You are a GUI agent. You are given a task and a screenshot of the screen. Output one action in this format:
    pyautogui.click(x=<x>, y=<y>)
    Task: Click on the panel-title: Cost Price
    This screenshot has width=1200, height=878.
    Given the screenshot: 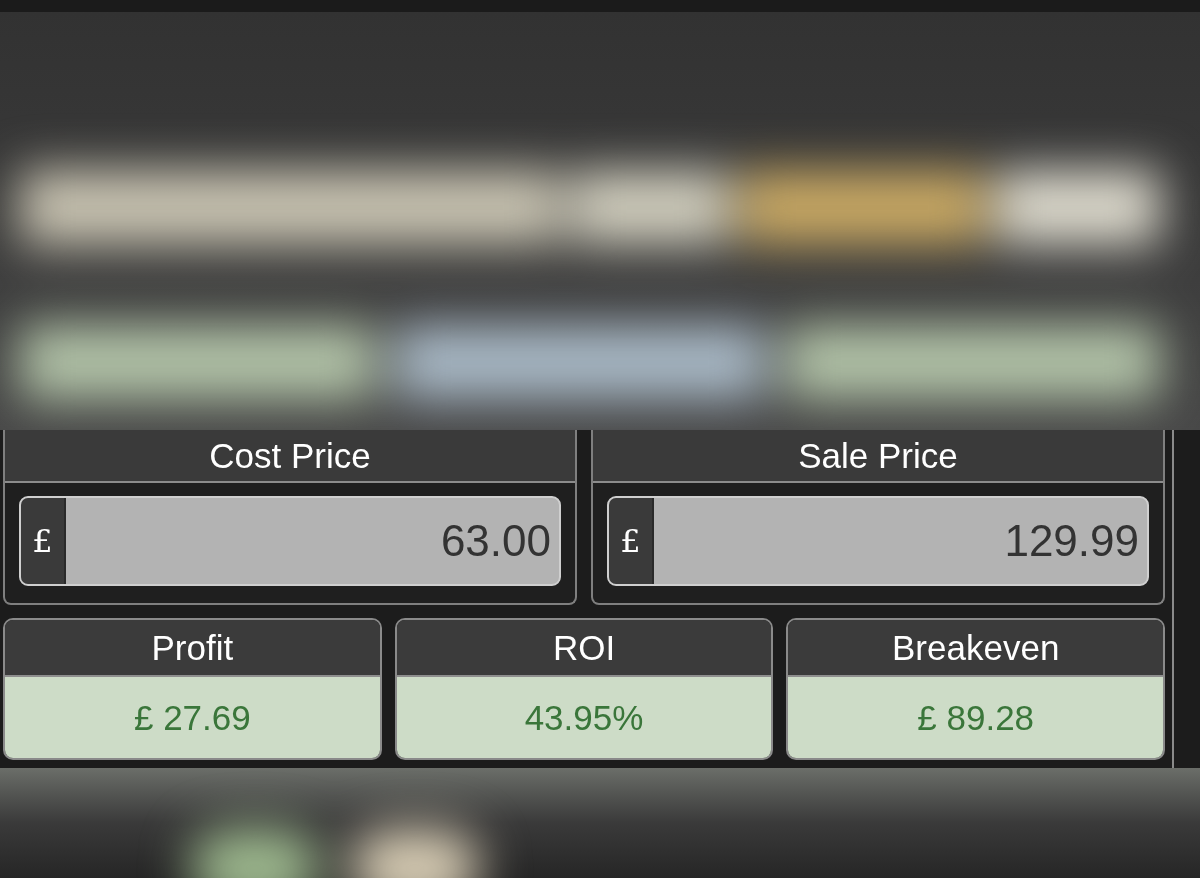 What is the action you would take?
    pyautogui.click(x=290, y=456)
    